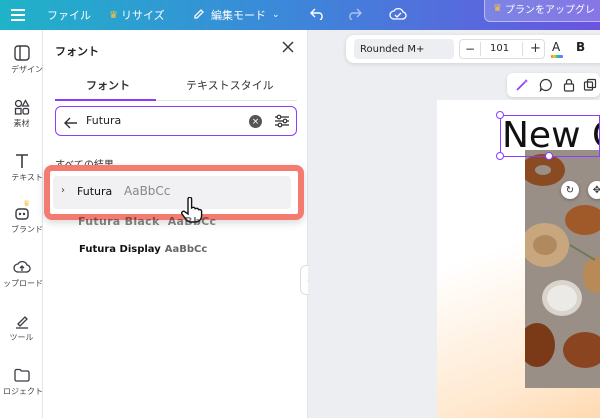 This screenshot has width=600, height=418. I want to click on rail-item-elements: 素材, so click(21, 113).